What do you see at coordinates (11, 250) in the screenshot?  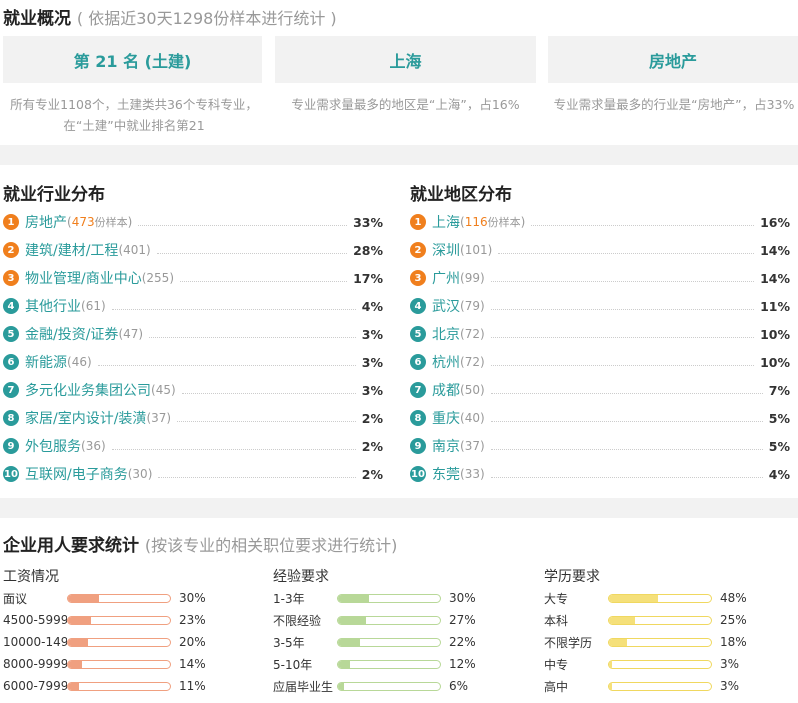 I see `rank-badge: 2` at bounding box center [11, 250].